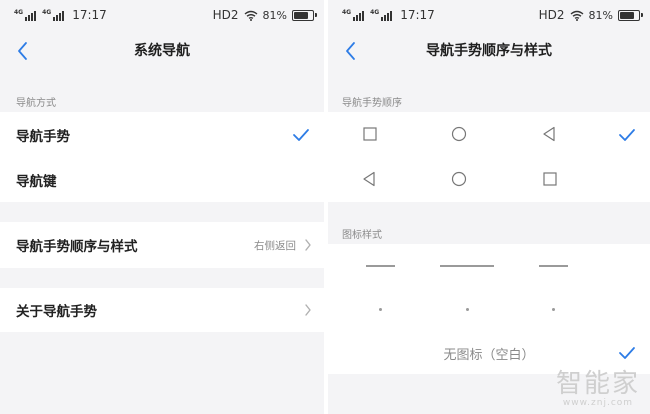 The image size is (650, 414). Describe the element at coordinates (489, 355) in the screenshot. I see `icon-style-none-label: 无图标（空白）` at that location.